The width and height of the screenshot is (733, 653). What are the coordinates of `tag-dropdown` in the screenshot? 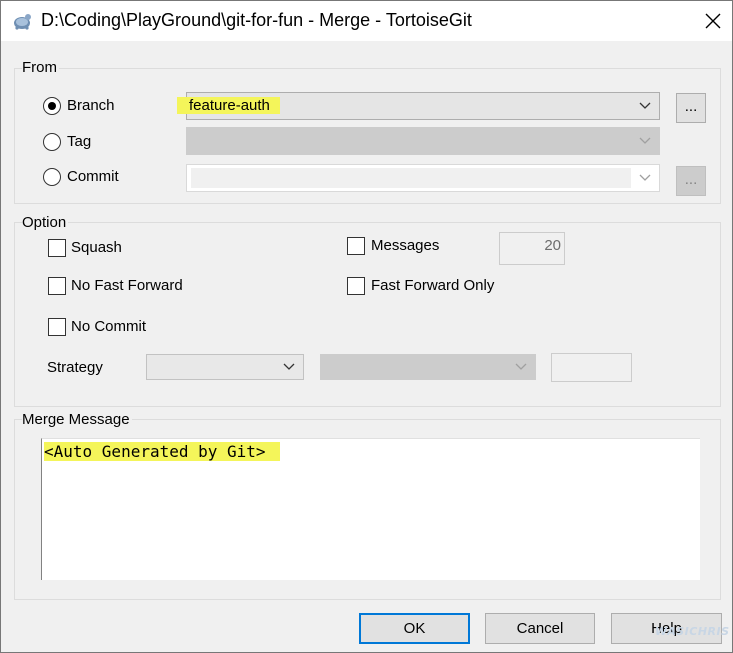 It's located at (423, 141).